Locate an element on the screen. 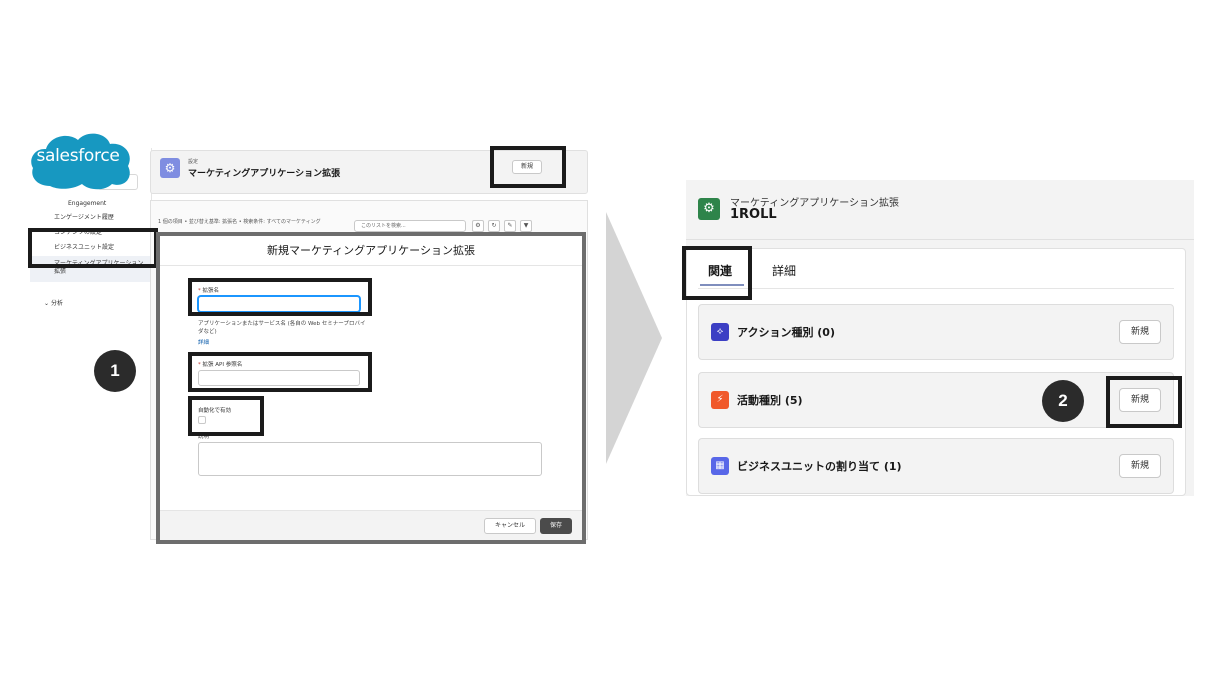 The height and width of the screenshot is (675, 1207). sidebar-item-engagement: Engagement is located at coordinates (87, 203).